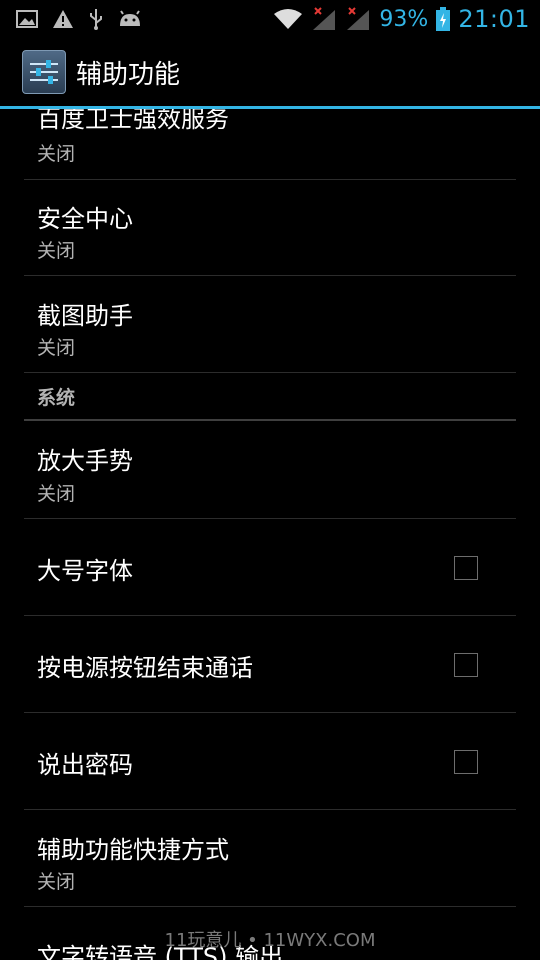 This screenshot has height=960, width=540. What do you see at coordinates (443, 19) in the screenshot?
I see `battery-charging-icon` at bounding box center [443, 19].